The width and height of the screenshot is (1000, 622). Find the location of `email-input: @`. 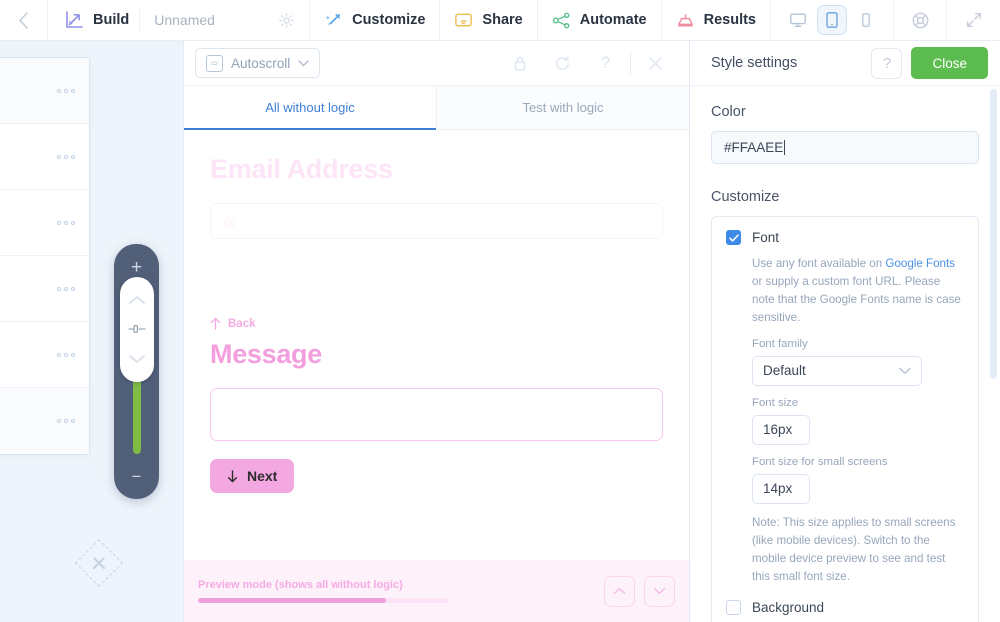

email-input: @ is located at coordinates (436, 221).